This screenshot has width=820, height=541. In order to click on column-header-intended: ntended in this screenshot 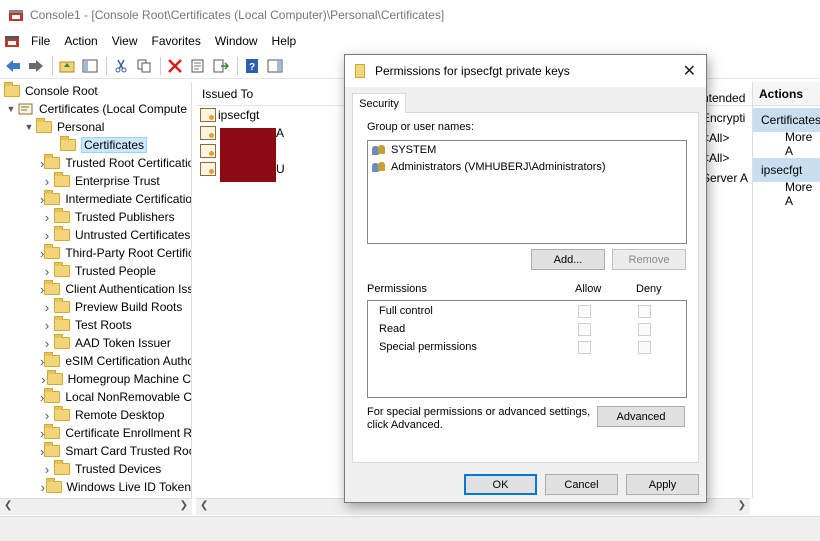, I will do `click(725, 98)`.